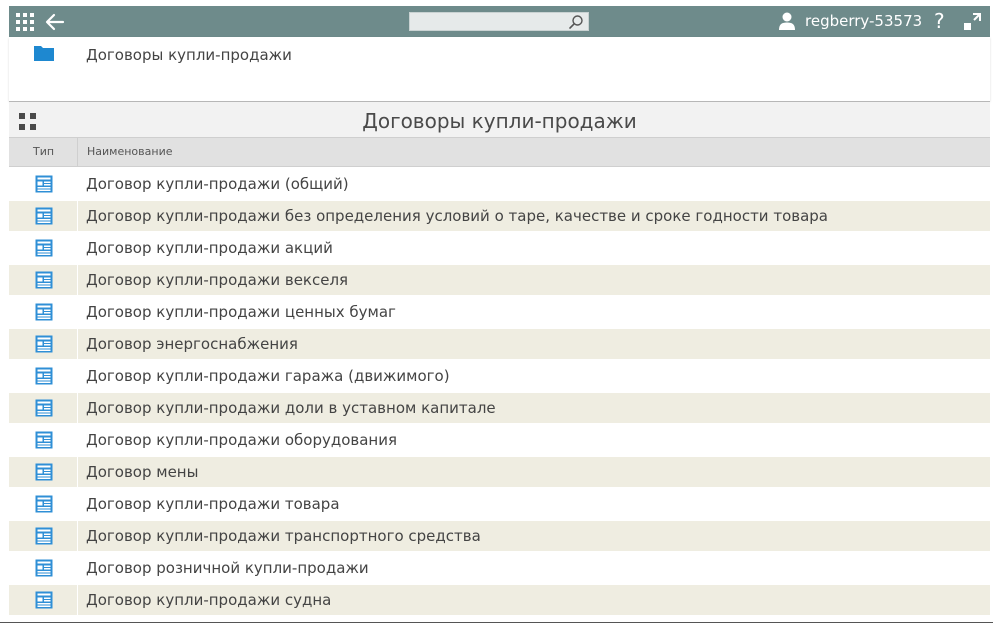  I want to click on search-field, so click(499, 22).